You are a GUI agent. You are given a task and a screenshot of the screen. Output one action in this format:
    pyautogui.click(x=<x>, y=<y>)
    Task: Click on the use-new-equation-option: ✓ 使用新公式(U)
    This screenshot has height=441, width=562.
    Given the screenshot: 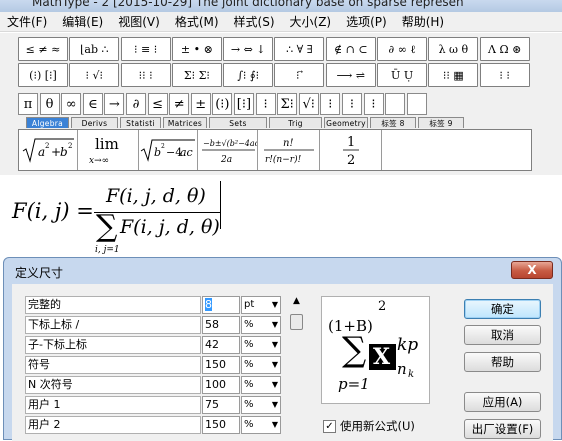 What is the action you would take?
    pyautogui.click(x=369, y=426)
    